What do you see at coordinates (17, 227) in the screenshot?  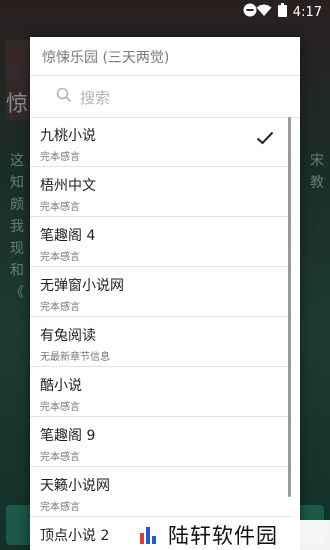 I see `background-text-left: 这知颇我现和《` at bounding box center [17, 227].